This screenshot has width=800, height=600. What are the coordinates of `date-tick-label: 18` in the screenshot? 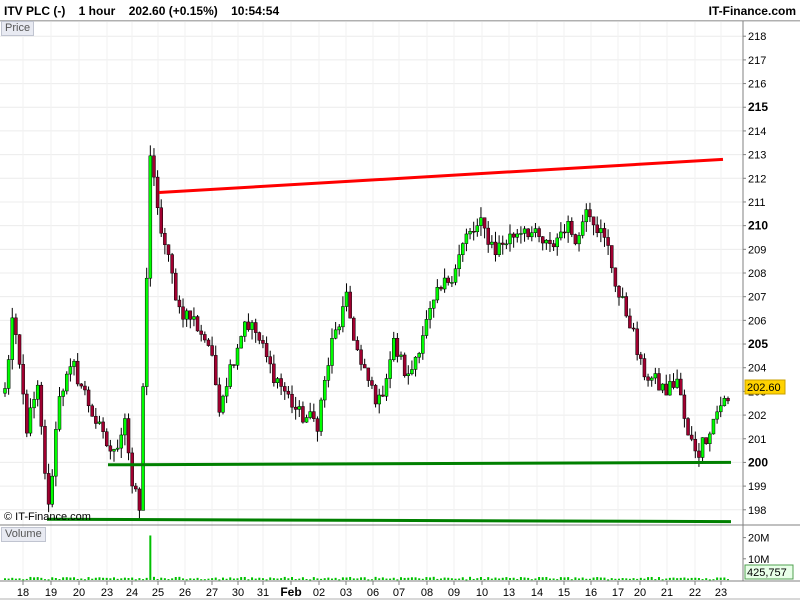 It's located at (23, 593).